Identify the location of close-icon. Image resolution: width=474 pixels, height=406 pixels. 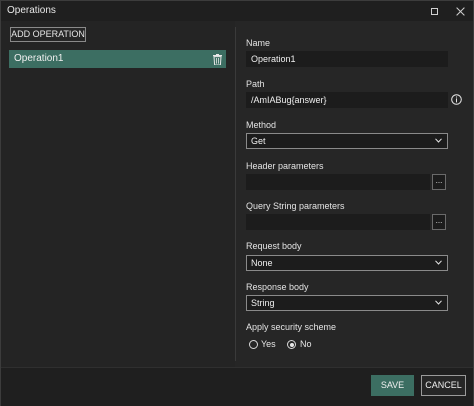
(460, 11).